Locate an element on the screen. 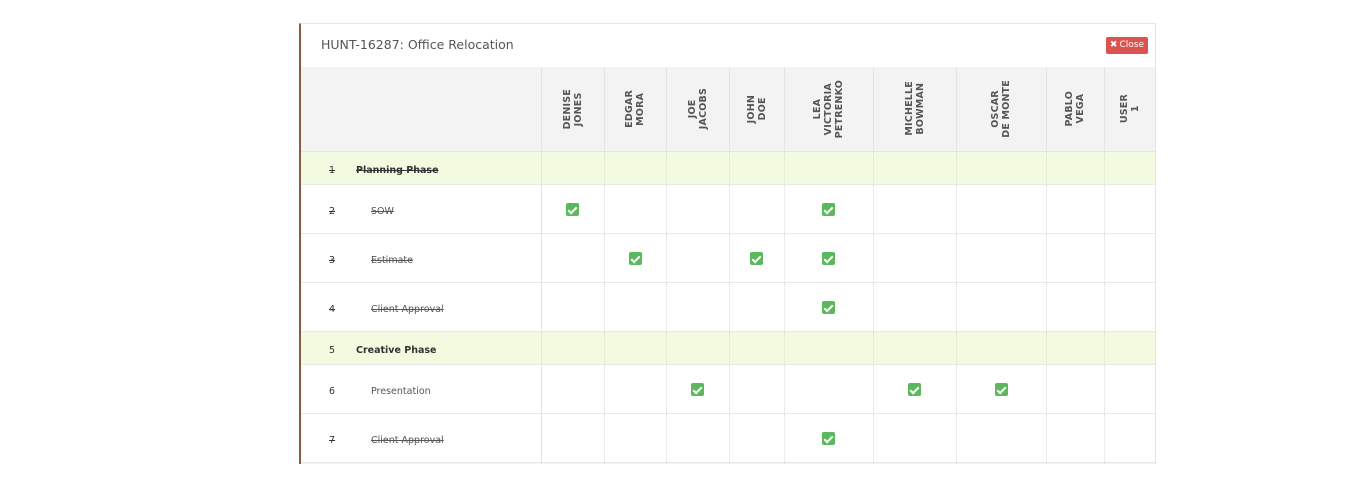  user-header: JOE JACOBS is located at coordinates (698, 109).